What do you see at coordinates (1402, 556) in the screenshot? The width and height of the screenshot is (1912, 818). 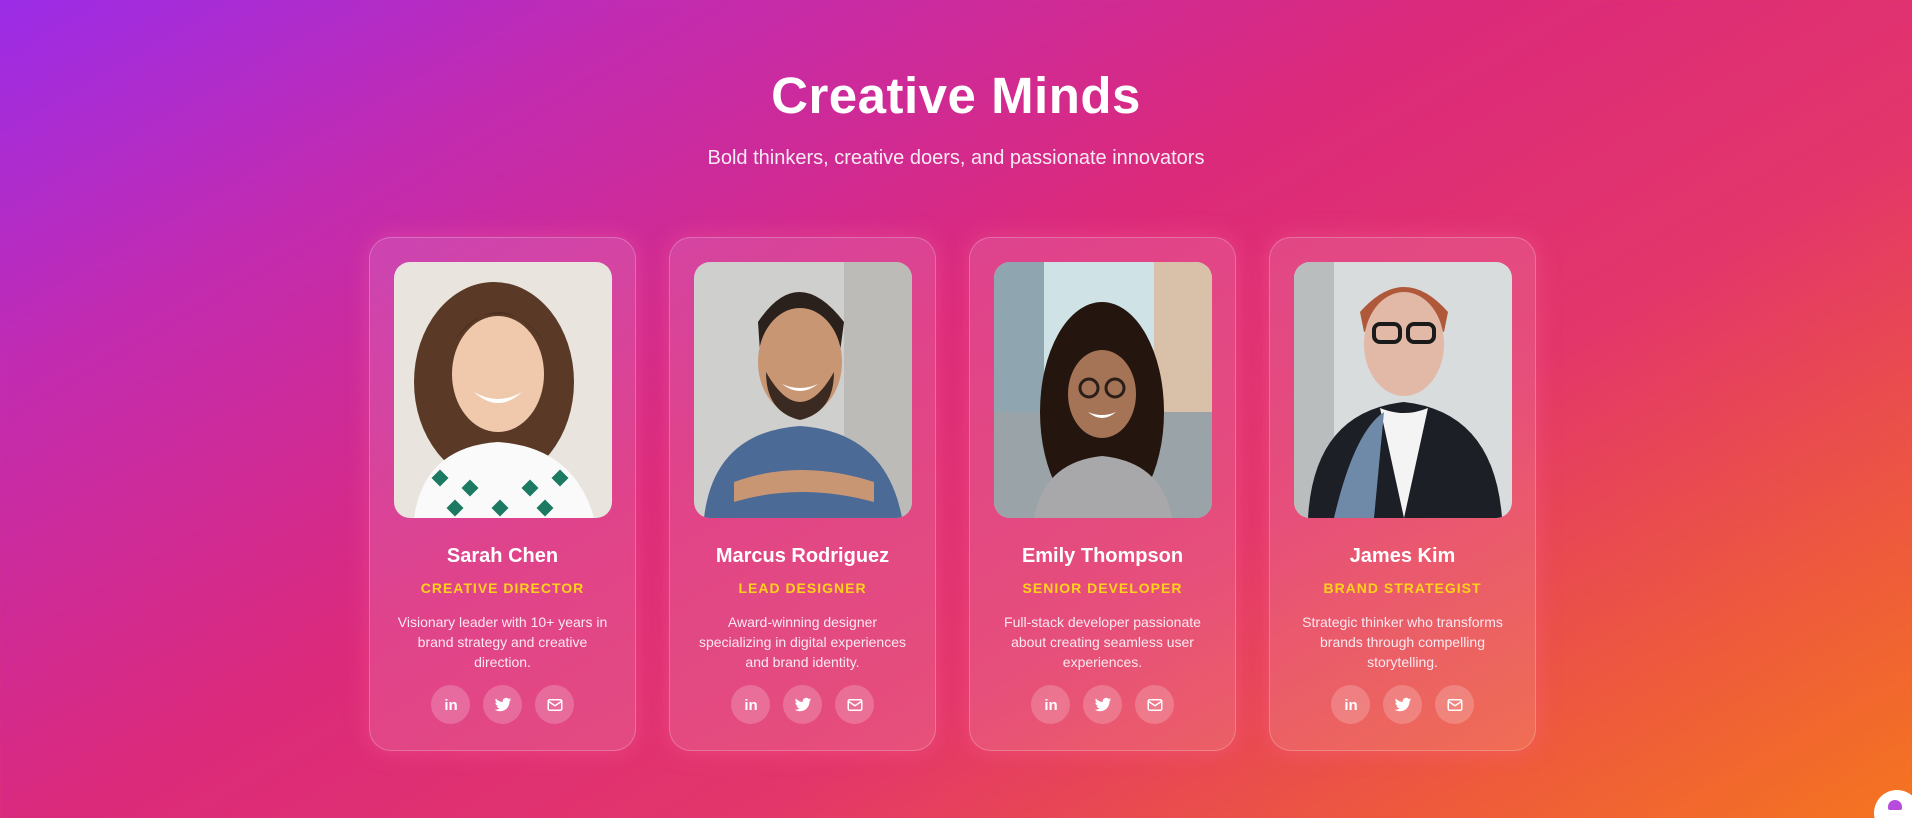 I see `member-name: James Kim` at bounding box center [1402, 556].